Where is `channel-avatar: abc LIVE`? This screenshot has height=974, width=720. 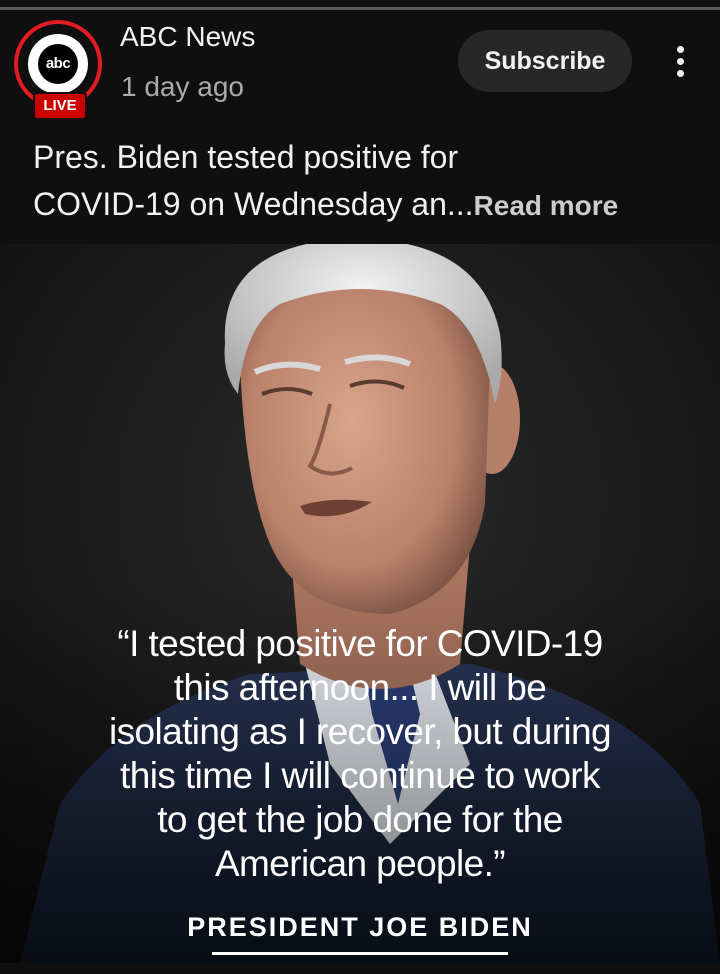 channel-avatar: abc LIVE is located at coordinates (58, 70).